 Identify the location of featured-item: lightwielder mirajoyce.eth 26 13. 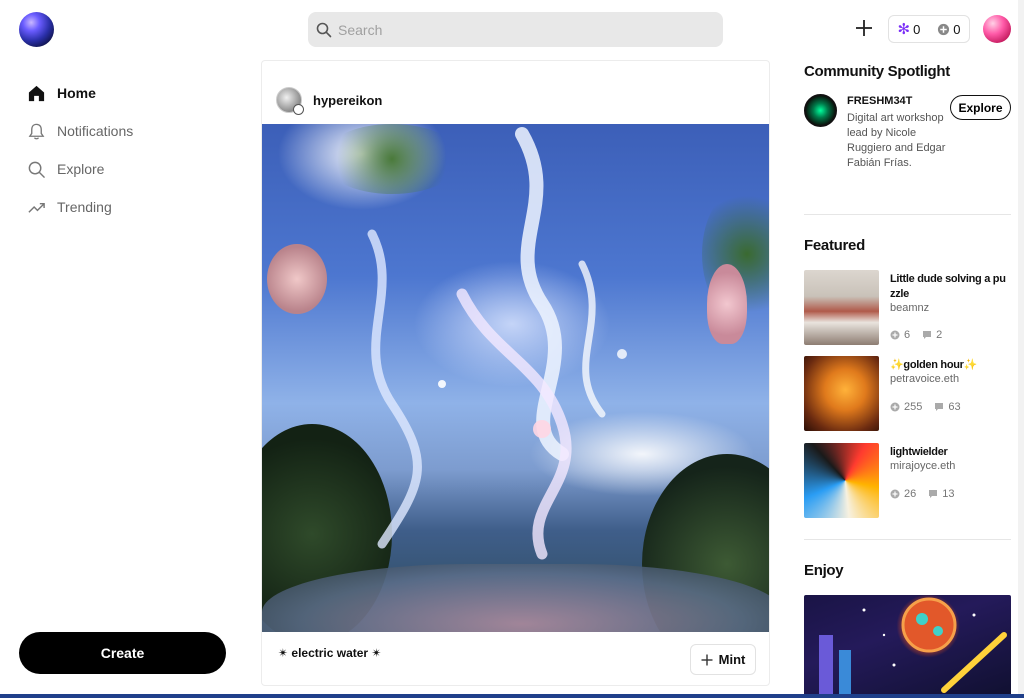
(907, 481).